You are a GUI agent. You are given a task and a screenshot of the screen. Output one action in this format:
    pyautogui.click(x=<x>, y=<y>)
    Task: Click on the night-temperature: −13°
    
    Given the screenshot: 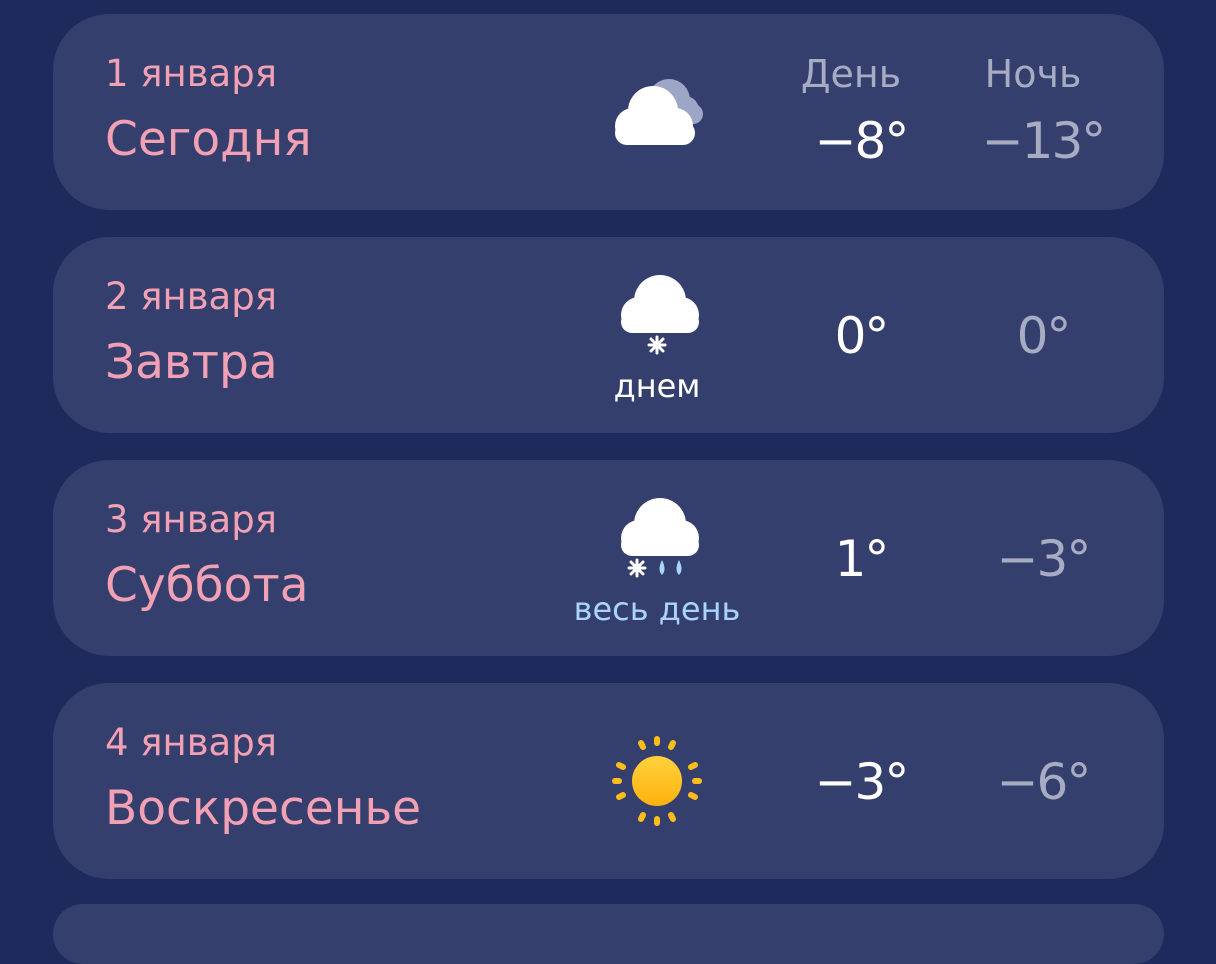 What is the action you would take?
    pyautogui.click(x=1044, y=141)
    